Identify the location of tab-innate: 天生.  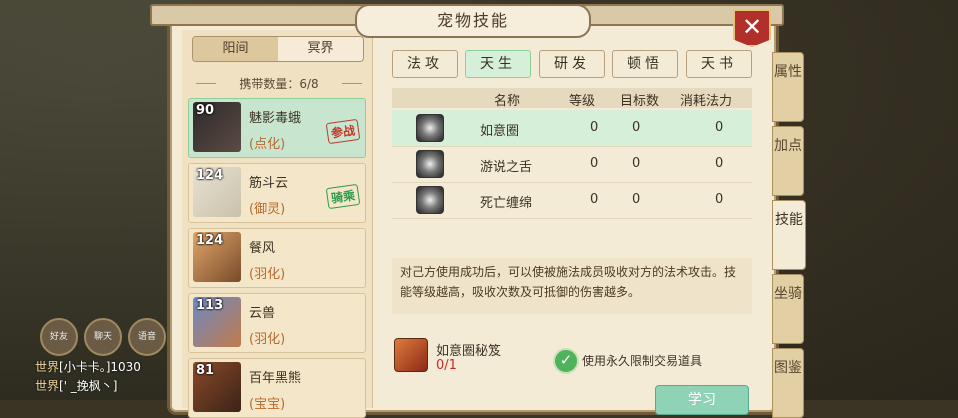
(498, 64).